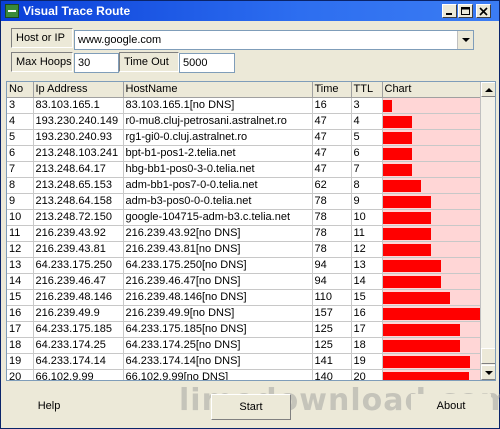 This screenshot has width=500, height=429. What do you see at coordinates (49, 407) in the screenshot?
I see `help-button: Help` at bounding box center [49, 407].